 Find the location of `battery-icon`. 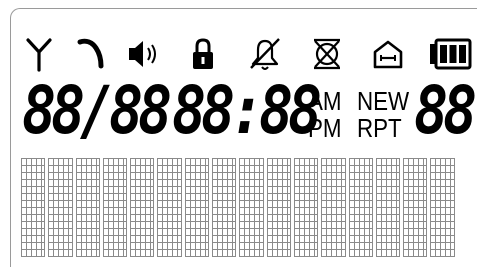

battery-icon is located at coordinates (451, 54).